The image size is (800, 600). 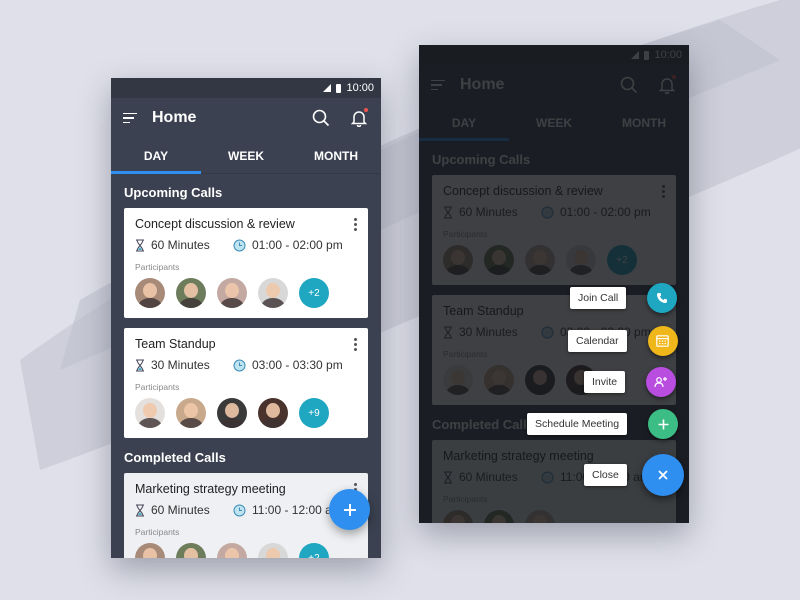 I want to click on participant-list: +9, so click(x=246, y=413).